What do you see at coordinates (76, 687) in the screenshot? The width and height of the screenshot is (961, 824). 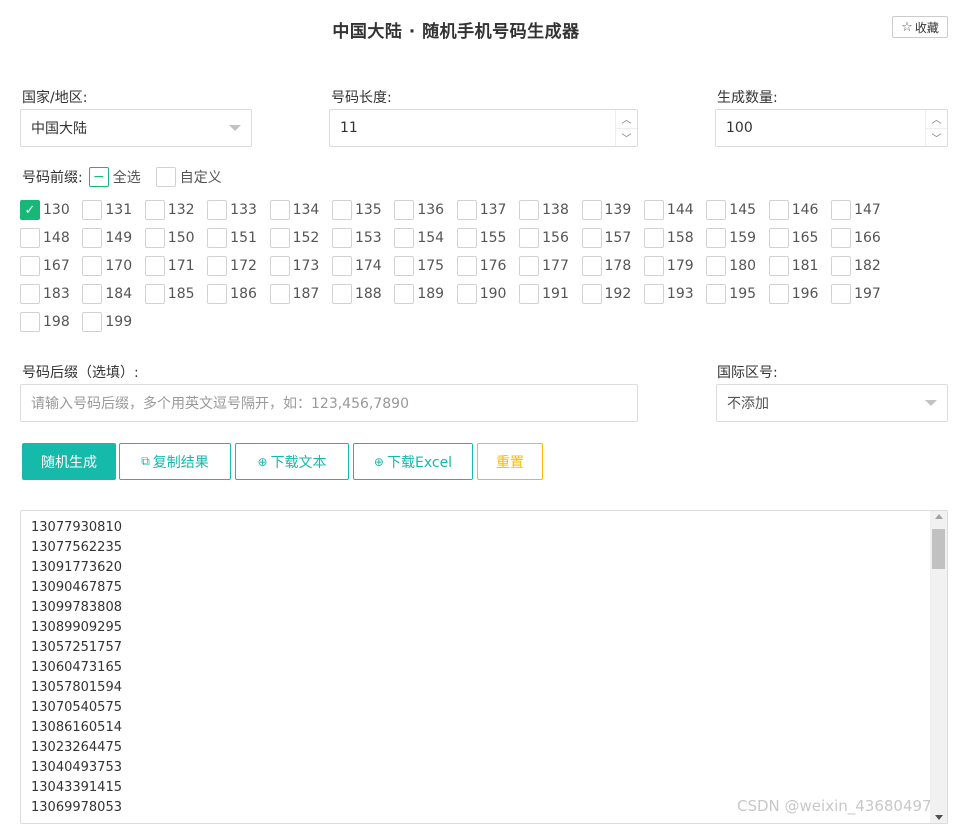 I see `result-line: 13057801594` at bounding box center [76, 687].